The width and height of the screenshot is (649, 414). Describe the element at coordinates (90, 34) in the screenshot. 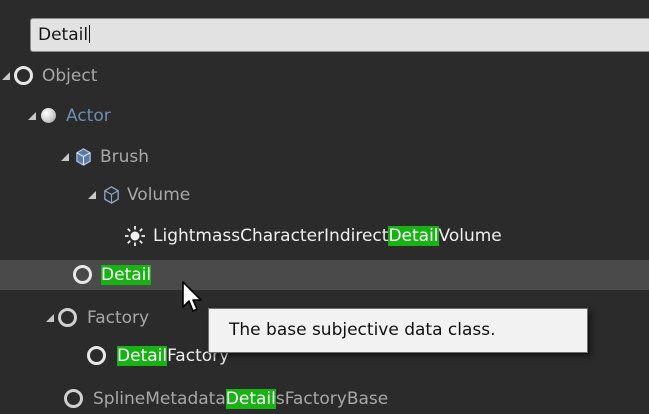

I see `text-caret` at that location.